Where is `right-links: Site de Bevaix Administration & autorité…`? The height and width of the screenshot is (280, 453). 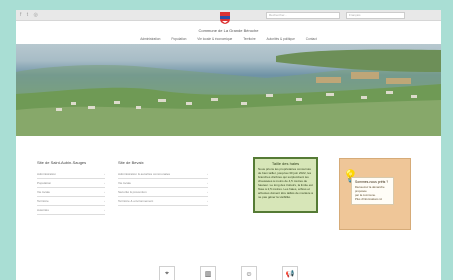
right-links: Site de Bevaix Administration & autorité… is located at coordinates (163, 183).